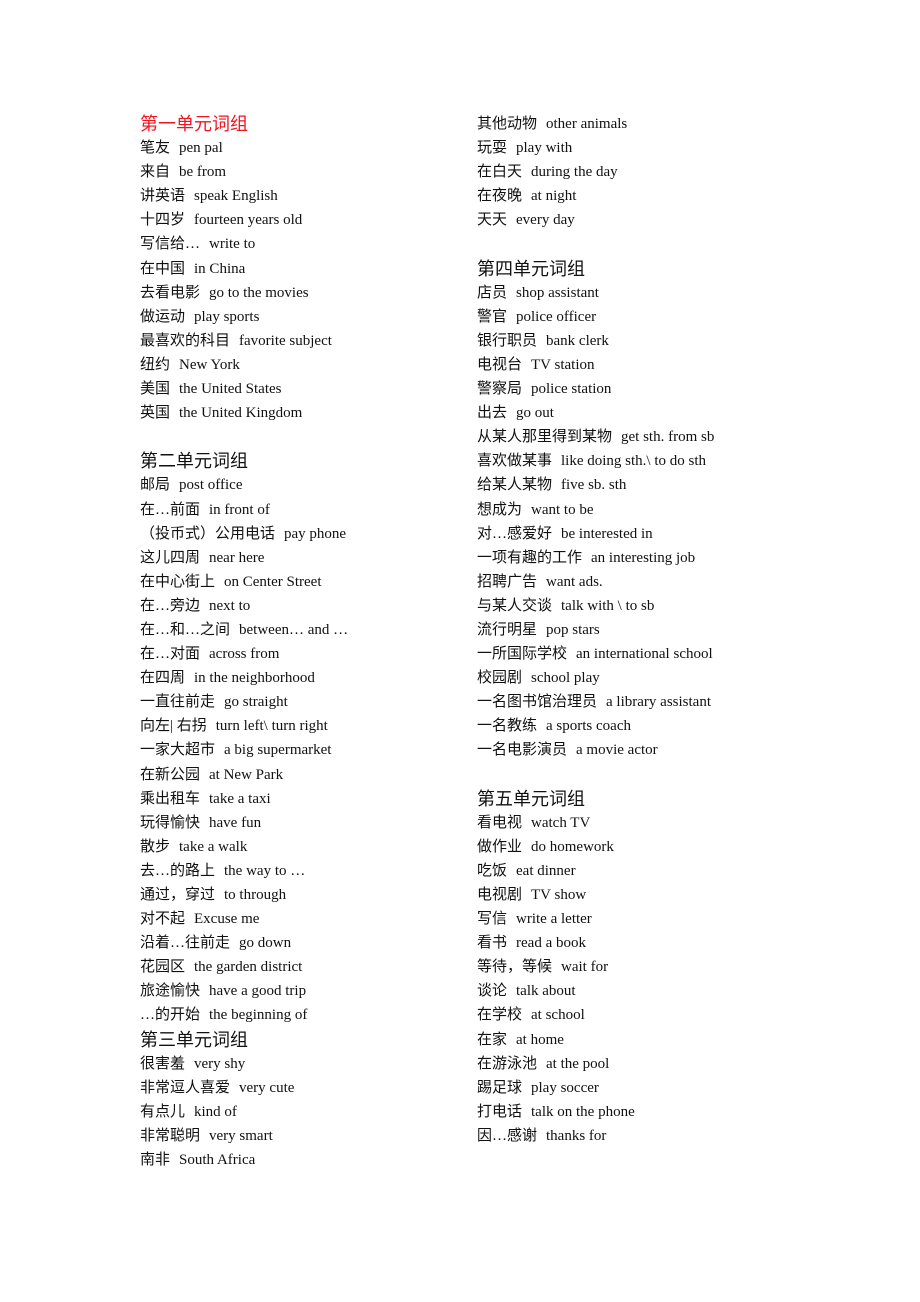 The height and width of the screenshot is (1302, 920). I want to click on section-heading: 第五单元词组, so click(531, 798).